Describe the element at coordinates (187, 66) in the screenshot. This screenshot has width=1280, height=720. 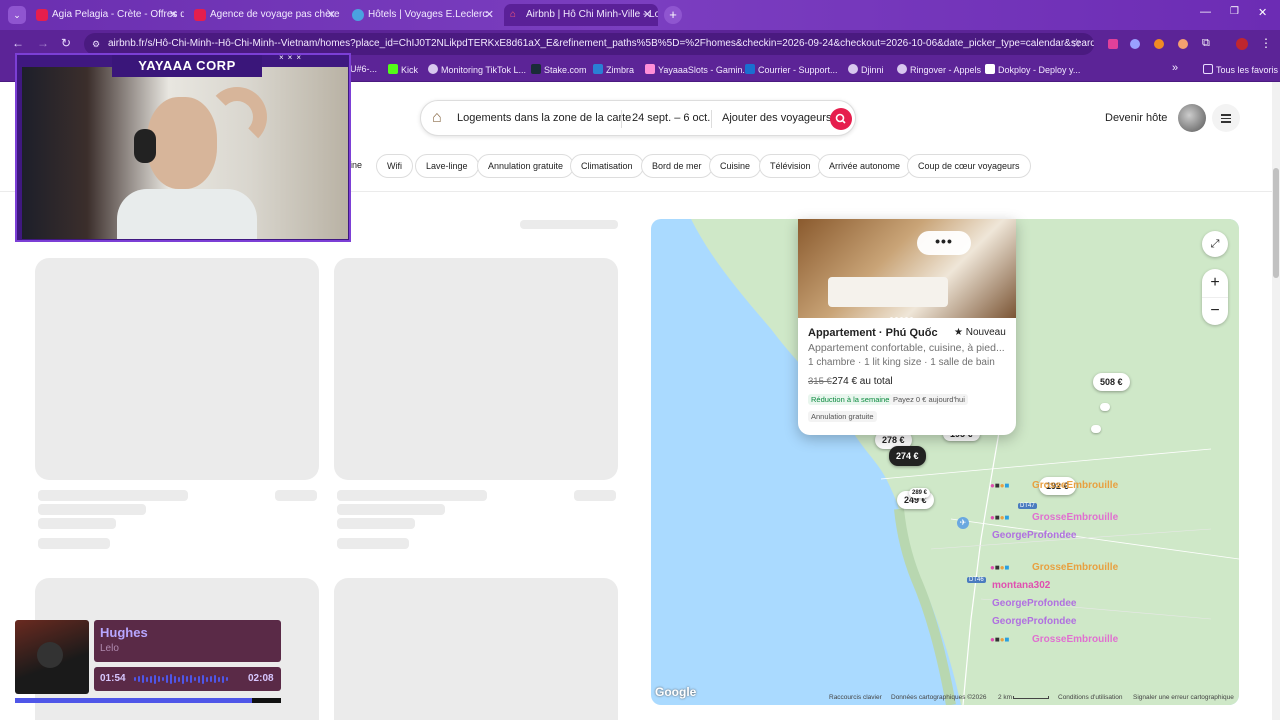
I see `channel-label: YAYAAA CORP` at that location.